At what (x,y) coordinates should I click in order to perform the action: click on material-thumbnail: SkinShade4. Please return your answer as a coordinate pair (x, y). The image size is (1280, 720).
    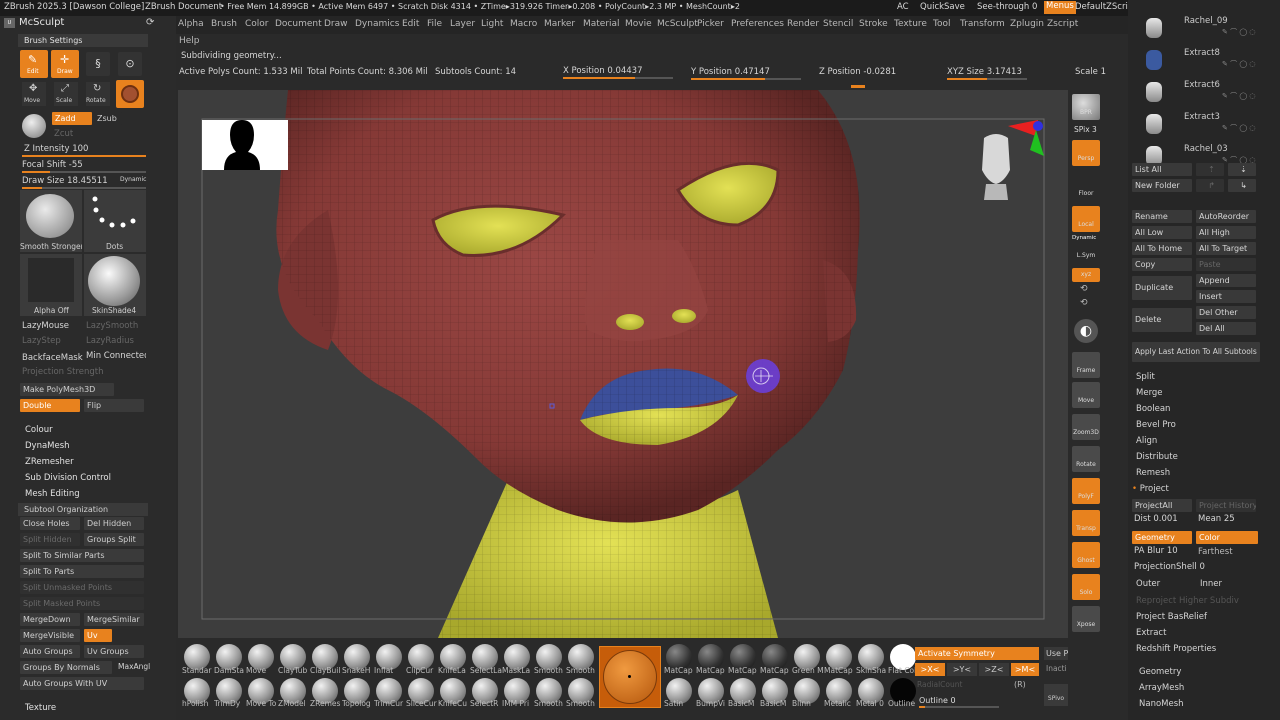
    Looking at the image, I should click on (115, 285).